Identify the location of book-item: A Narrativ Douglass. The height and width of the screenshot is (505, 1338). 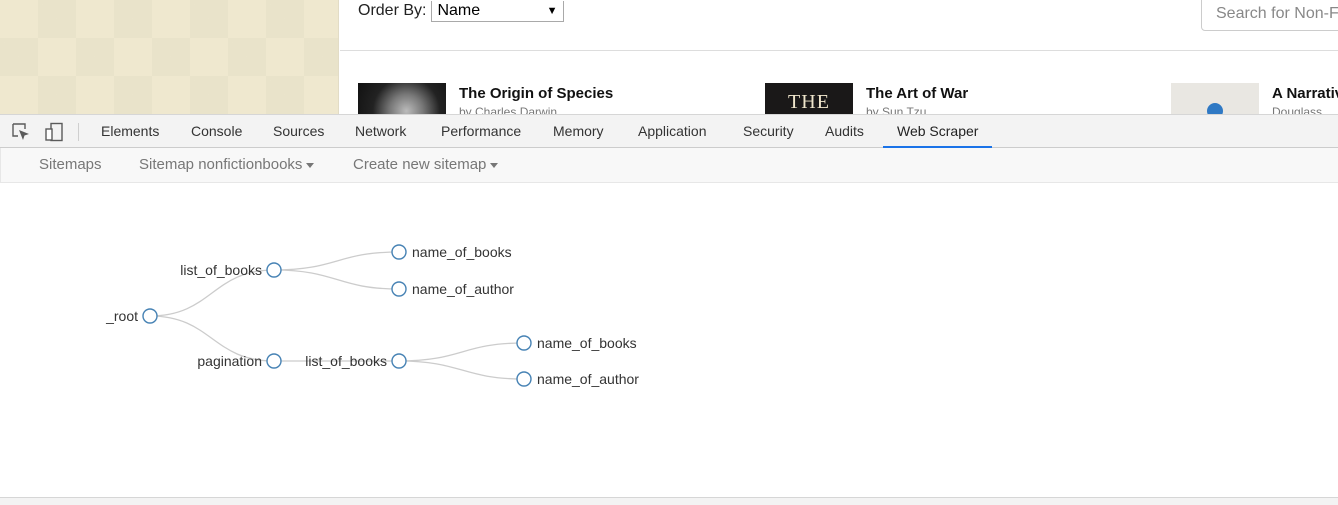
(1254, 98).